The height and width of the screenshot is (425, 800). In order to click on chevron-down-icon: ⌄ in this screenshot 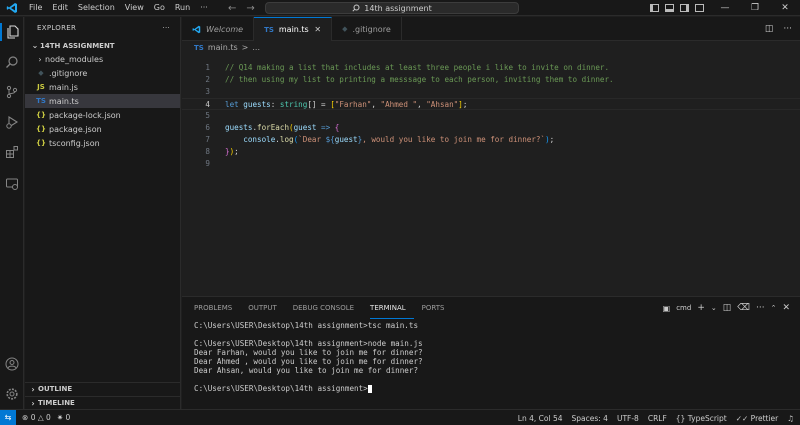, I will do `click(714, 308)`.